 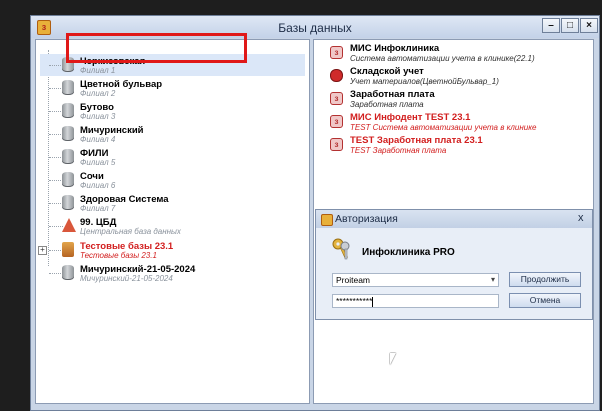 What do you see at coordinates (156, 48) in the screenshot?
I see `highlight-annotation-box` at bounding box center [156, 48].